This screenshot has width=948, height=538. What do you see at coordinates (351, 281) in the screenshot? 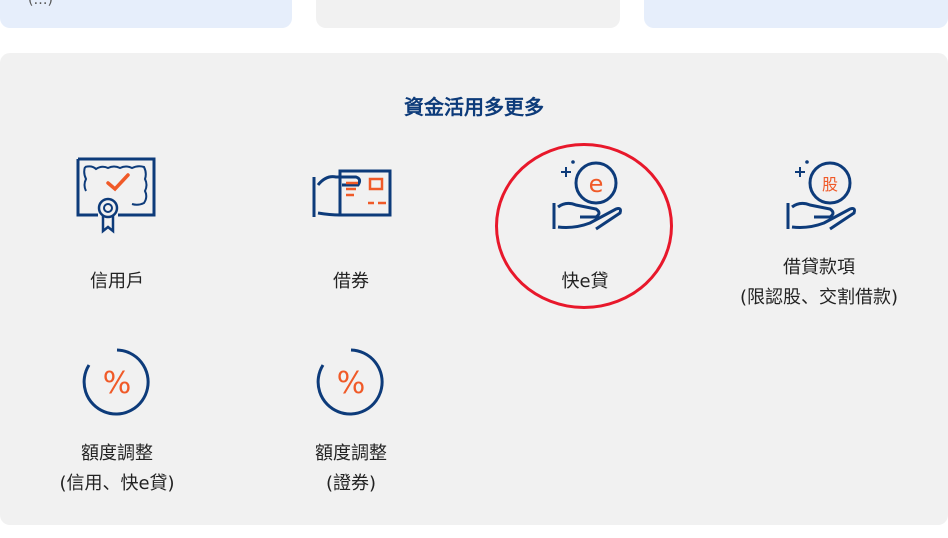
I see `service-label: 借券` at bounding box center [351, 281].